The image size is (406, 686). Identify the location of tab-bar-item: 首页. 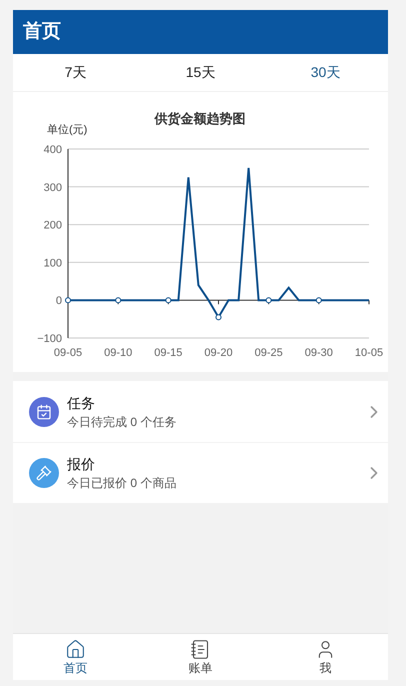
(75, 657).